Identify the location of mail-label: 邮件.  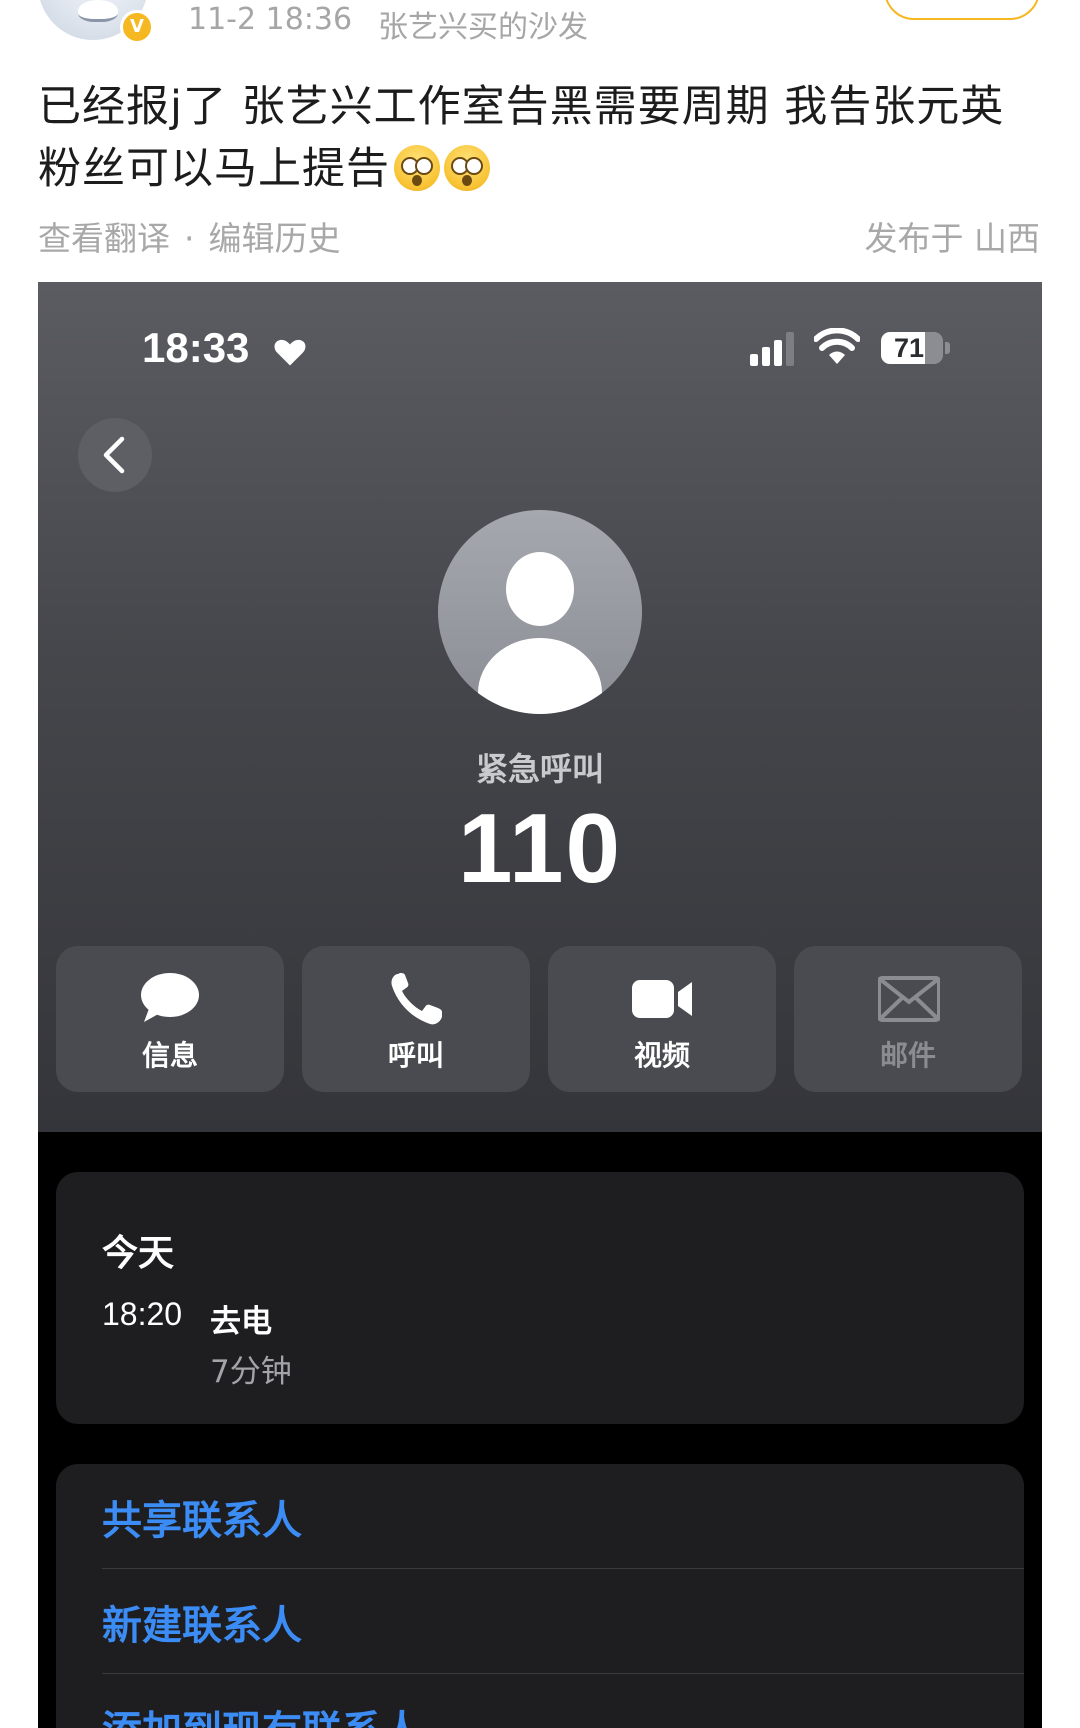
(907, 1055).